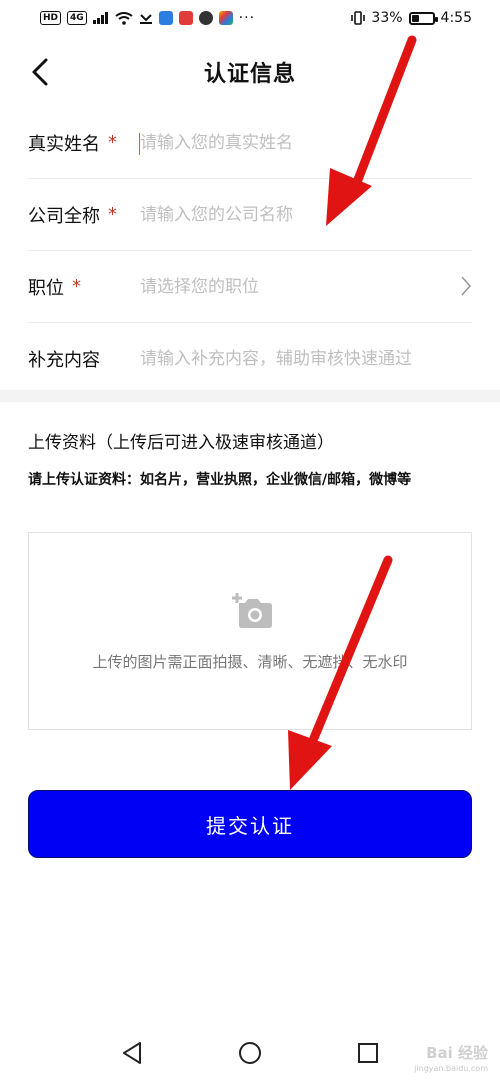  I want to click on nav-recents-button, so click(368, 1053).